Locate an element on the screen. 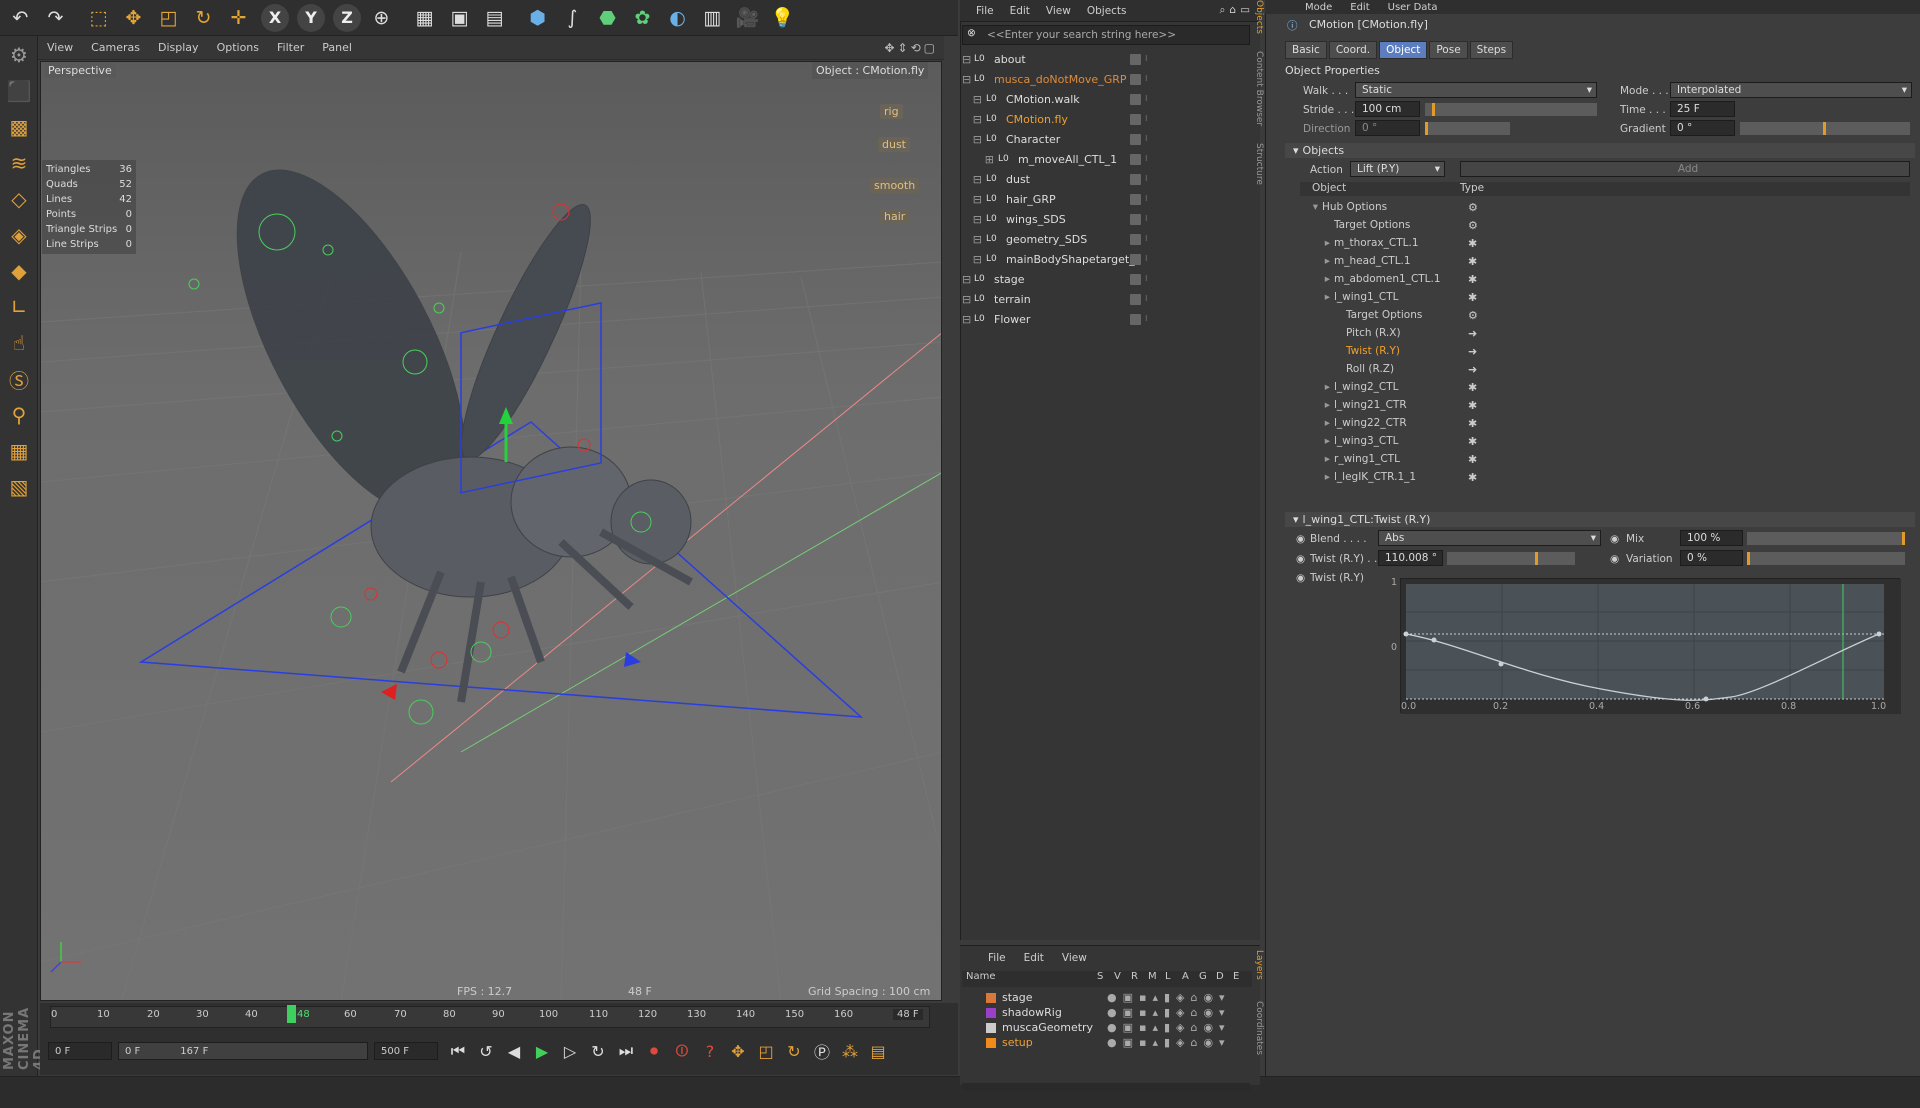 This screenshot has height=1108, width=1920. object-row: ⊟ L0 musca_doNotMove_GRP ⁝ is located at coordinates (1107, 79).